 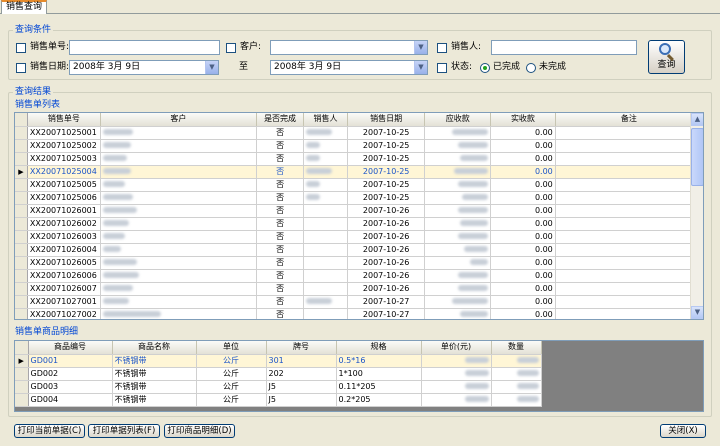 What do you see at coordinates (458, 120) in the screenshot?
I see `col-header: 应收款` at bounding box center [458, 120].